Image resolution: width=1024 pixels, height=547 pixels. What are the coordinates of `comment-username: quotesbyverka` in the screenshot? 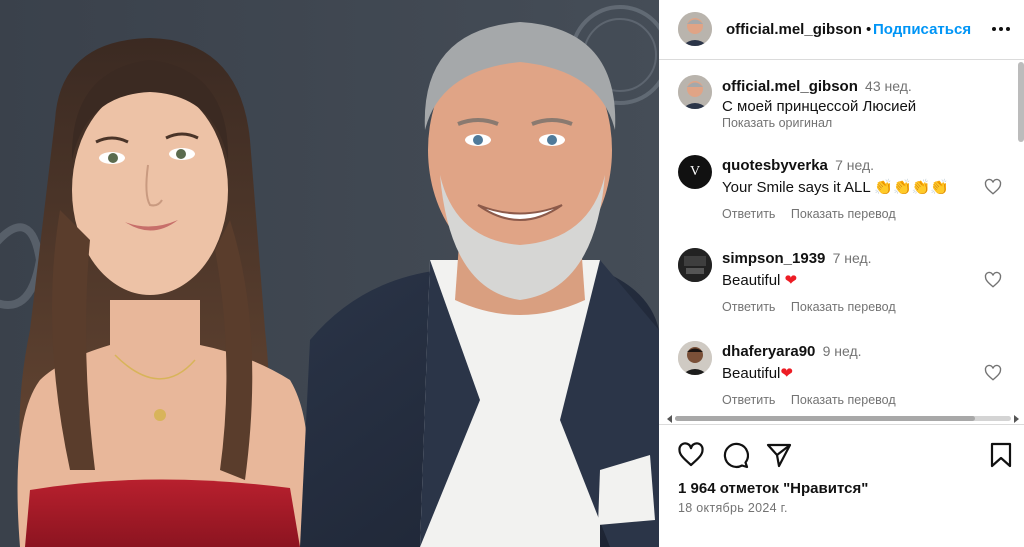 It's located at (775, 165).